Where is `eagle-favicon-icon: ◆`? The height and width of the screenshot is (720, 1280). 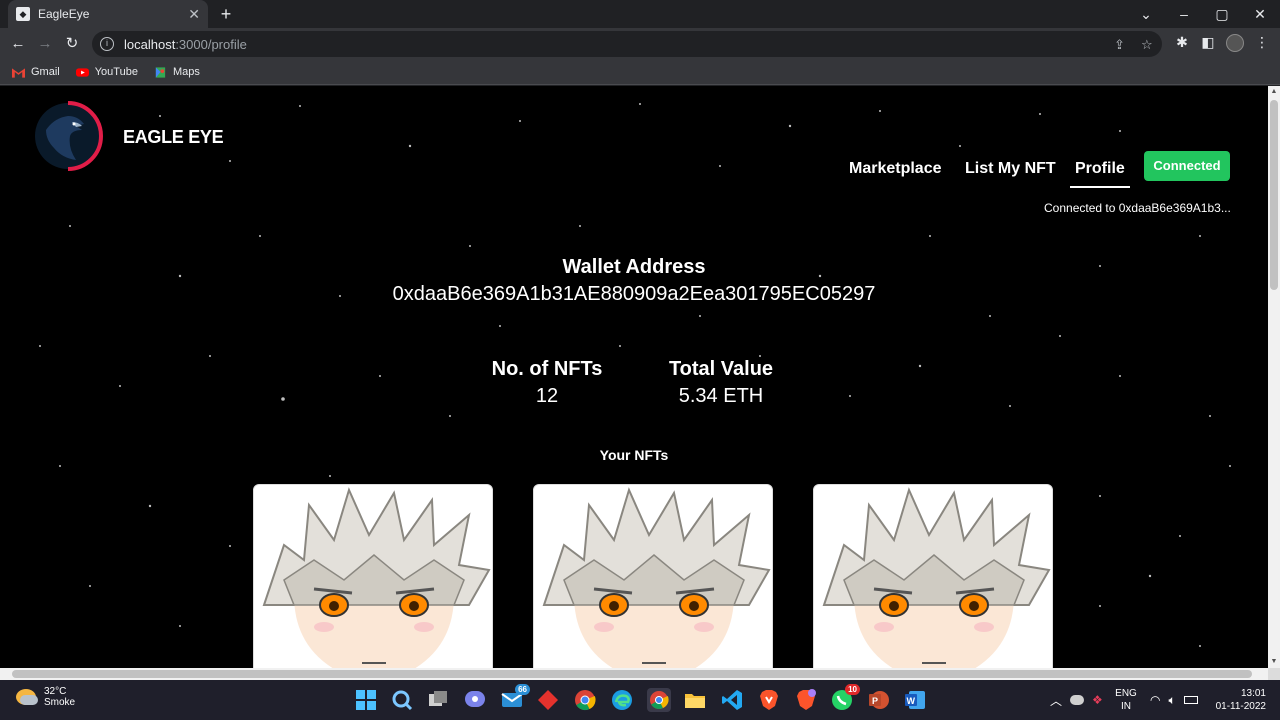 eagle-favicon-icon: ◆ is located at coordinates (23, 14).